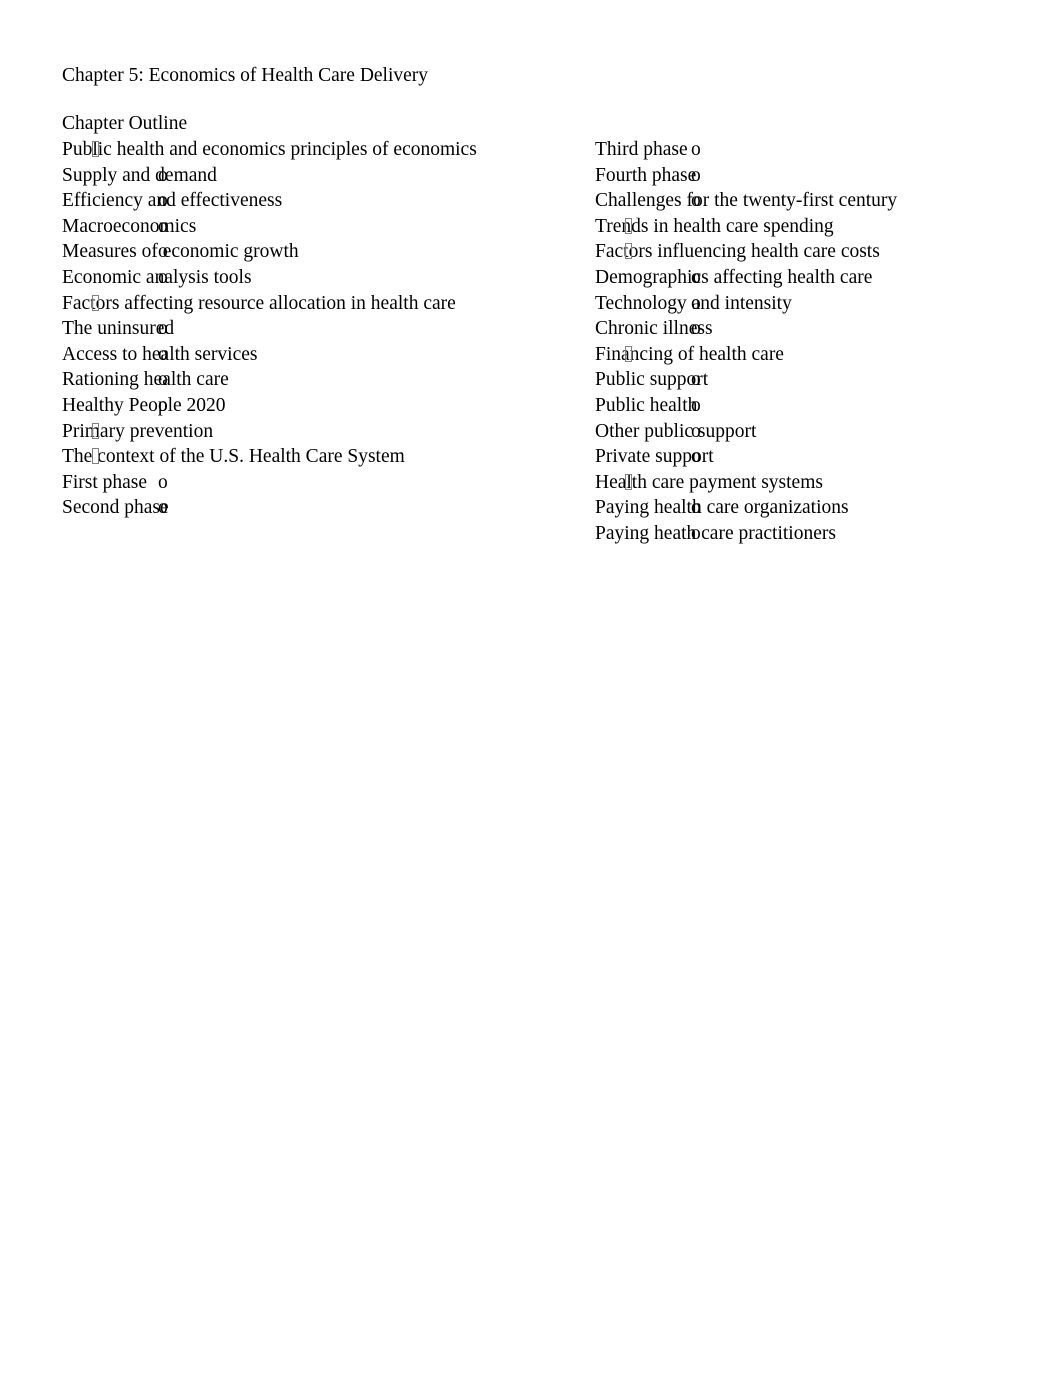  I want to click on outline-item-label: Paying health care organizations, so click(722, 508).